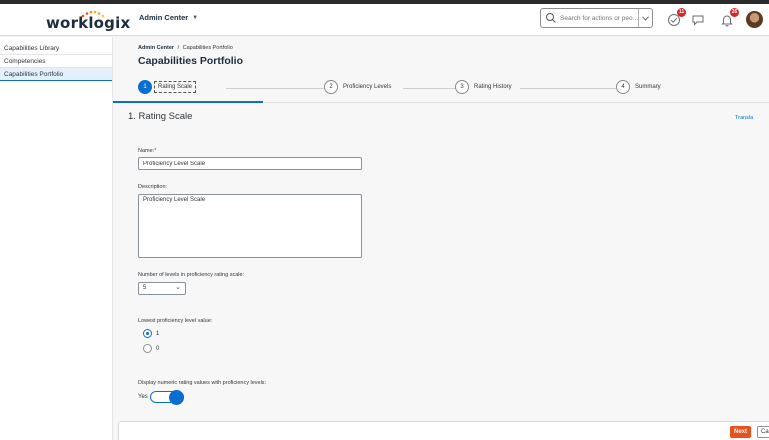  Describe the element at coordinates (734, 12) in the screenshot. I see `notifications-badge: 26` at that location.